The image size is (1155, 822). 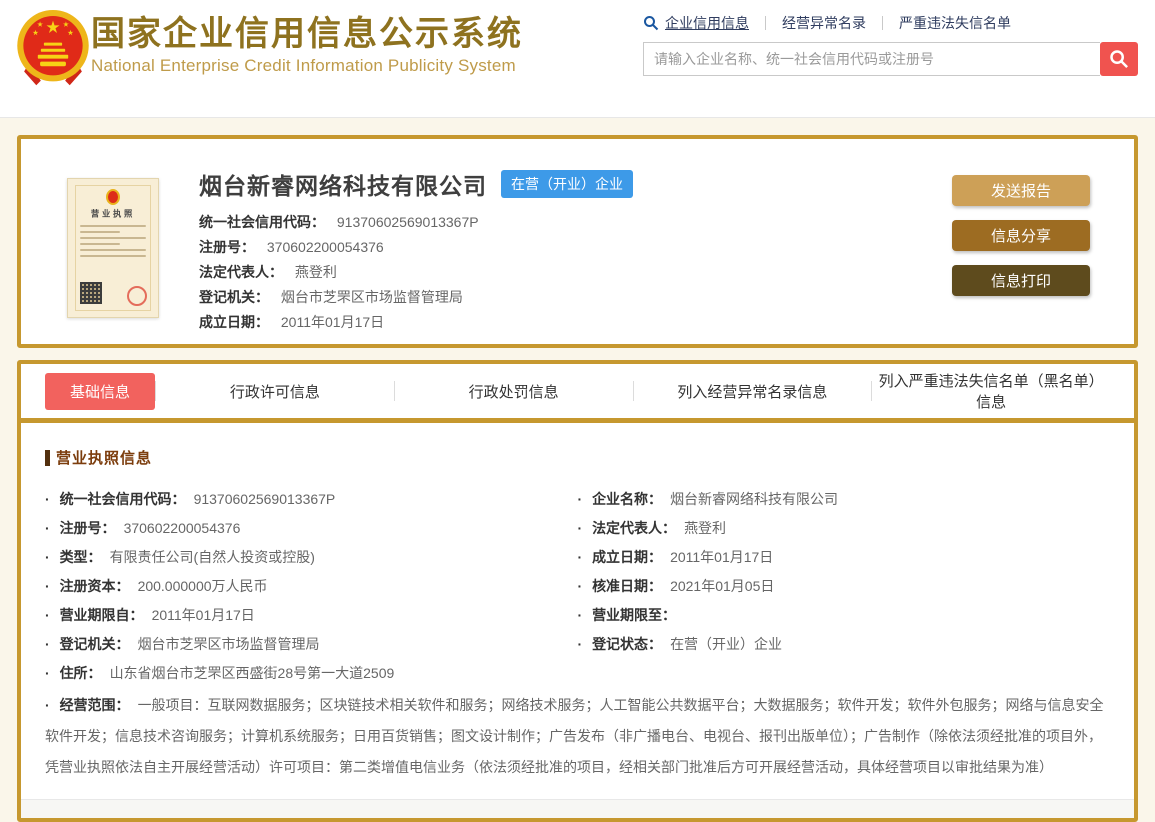 What do you see at coordinates (844, 499) in the screenshot?
I see `field-company-name: 企业名称：烟台新睿网络科技有限公司` at bounding box center [844, 499].